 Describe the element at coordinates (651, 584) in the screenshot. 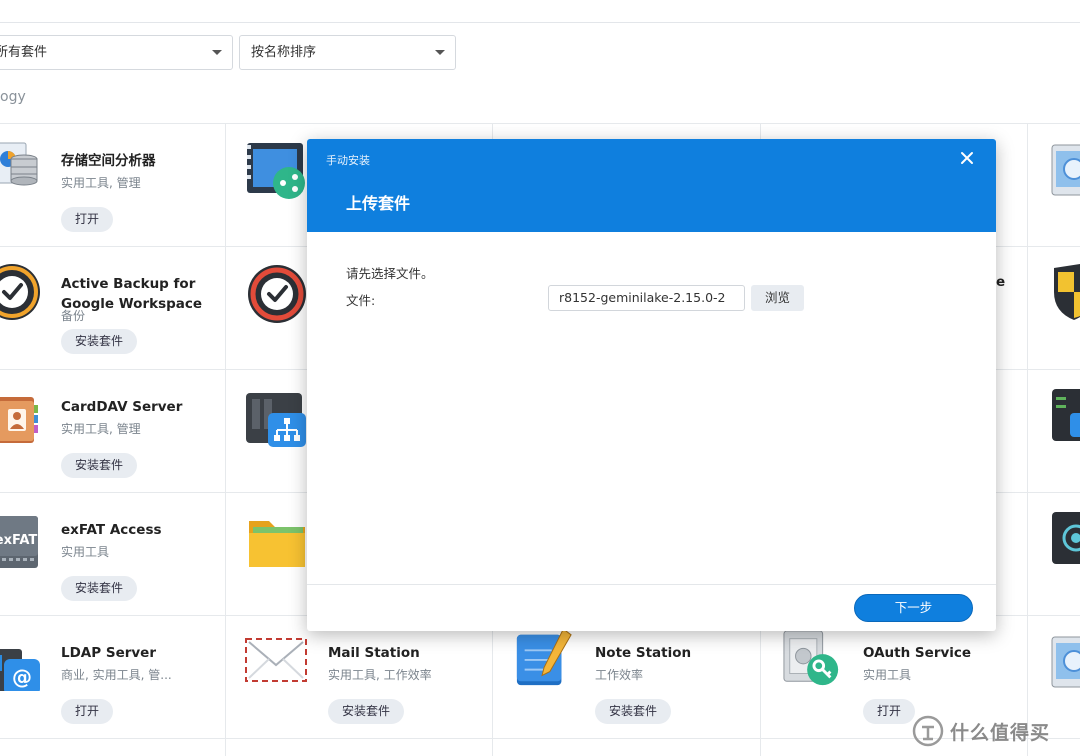

I see `dialog-footer-divider` at that location.